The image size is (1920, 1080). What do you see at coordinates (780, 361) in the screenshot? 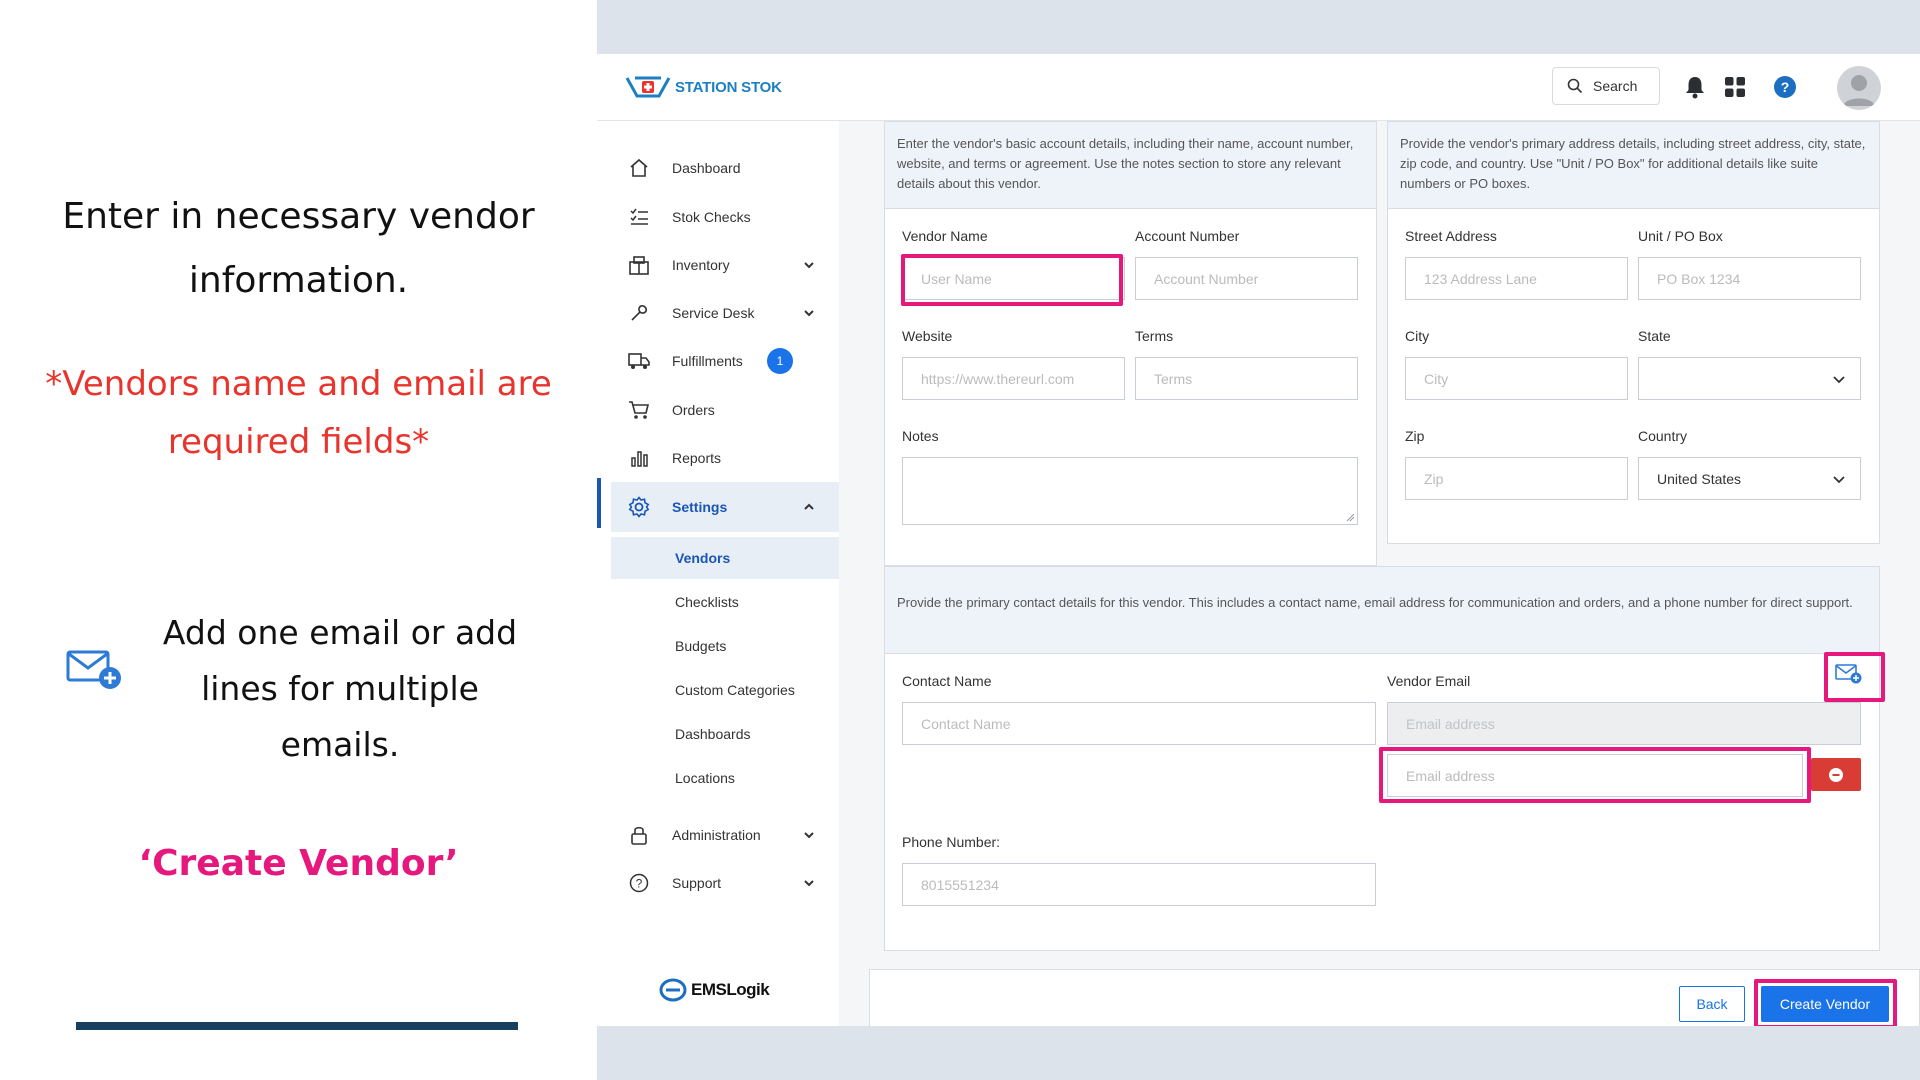
I see `fulfillments-count-badge: 1` at bounding box center [780, 361].